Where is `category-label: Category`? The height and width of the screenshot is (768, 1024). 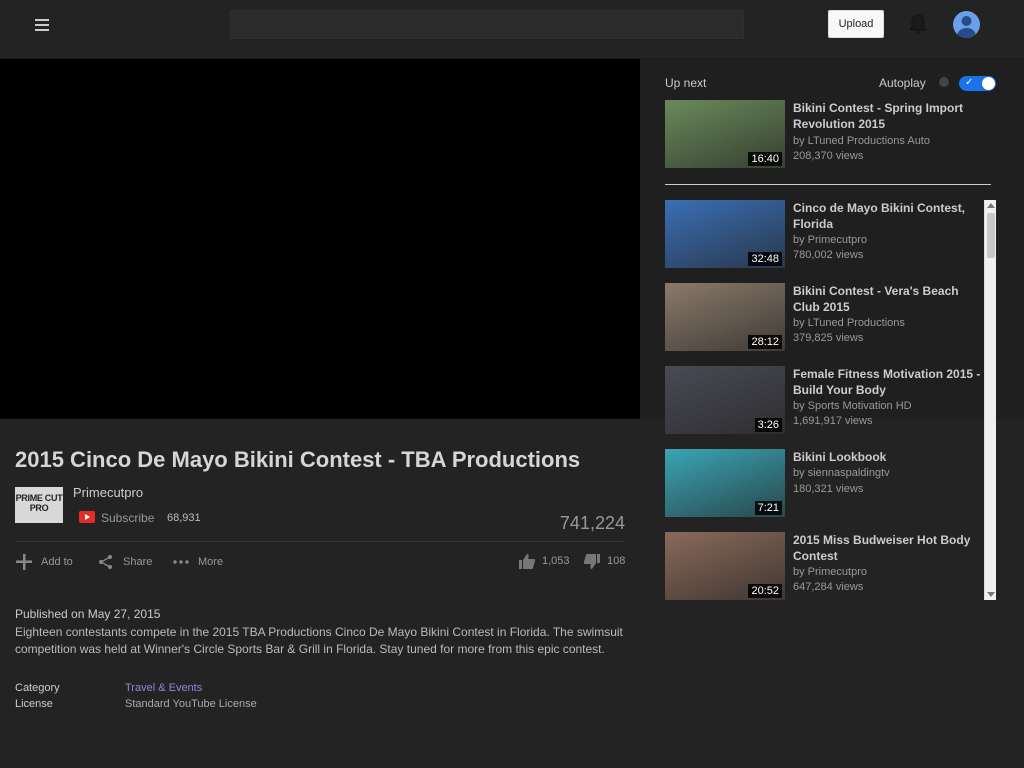 category-label: Category is located at coordinates (37, 688).